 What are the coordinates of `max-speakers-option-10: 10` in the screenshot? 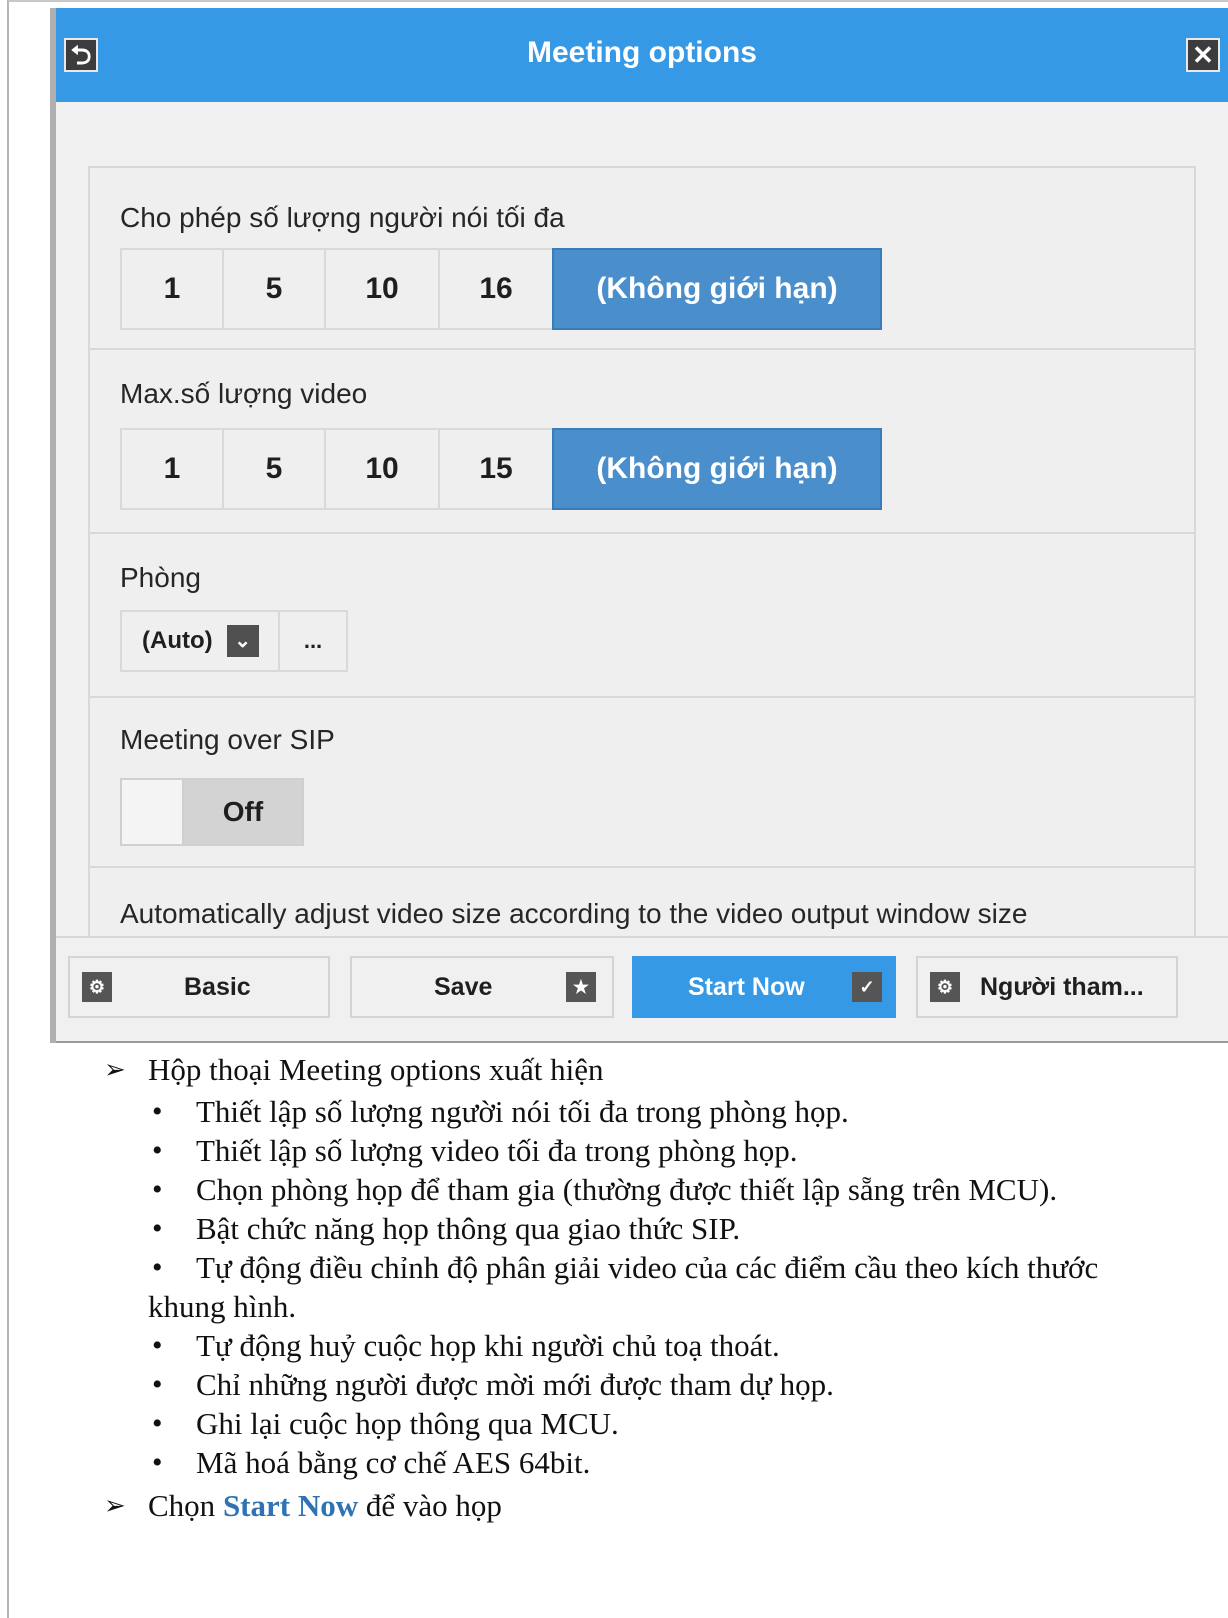 It's located at (382, 289).